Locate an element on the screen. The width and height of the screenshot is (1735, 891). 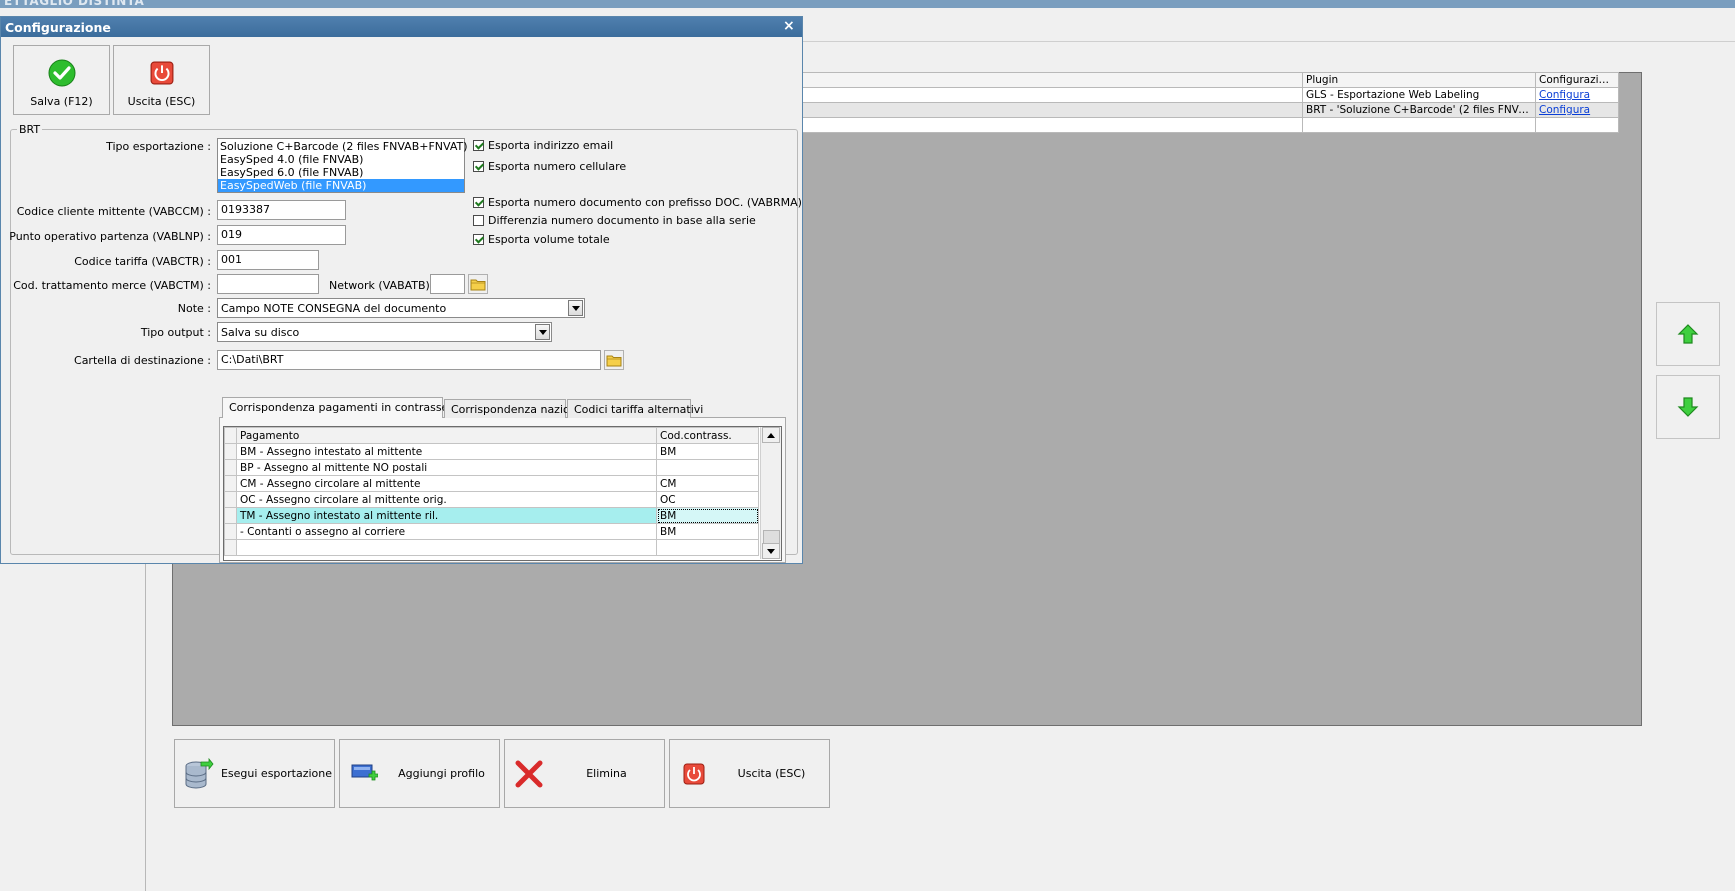
codice-cliente-input: 0193387 is located at coordinates (281, 210).